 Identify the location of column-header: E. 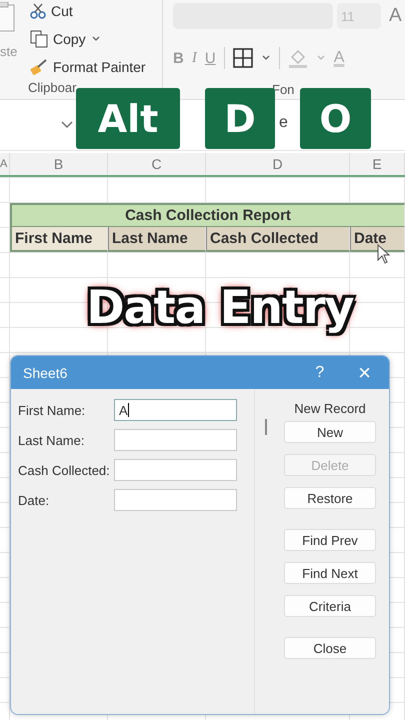
(377, 164).